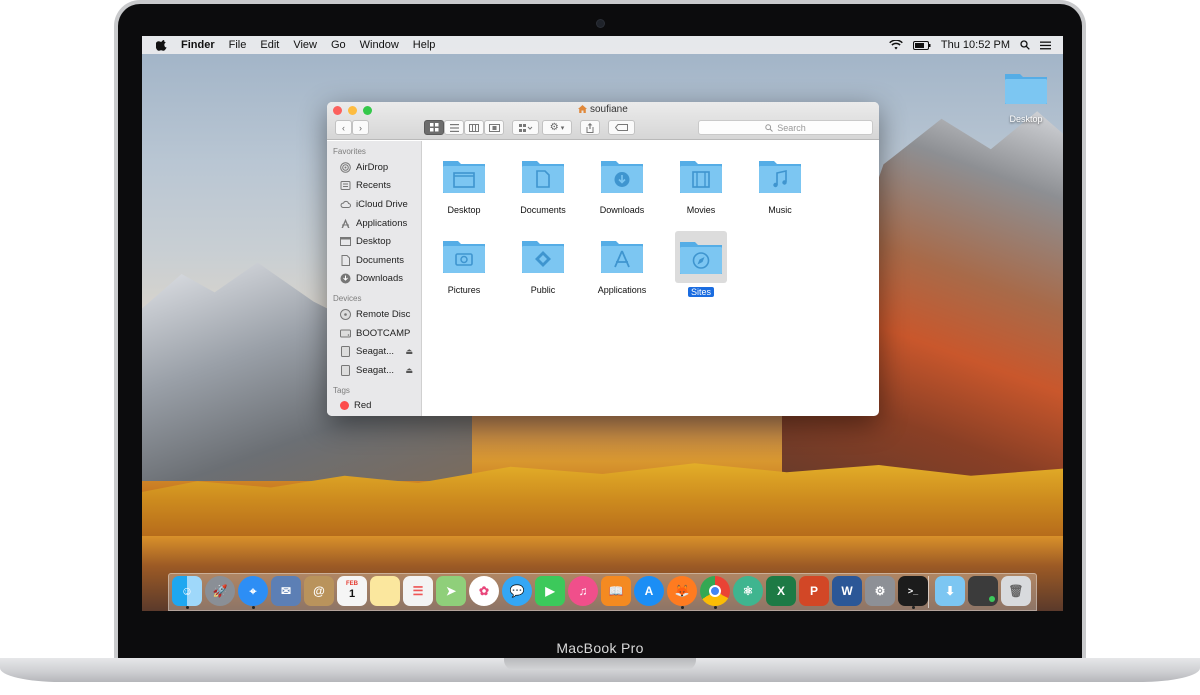 The height and width of the screenshot is (695, 1200). What do you see at coordinates (187, 591) in the screenshot?
I see `finder-icon: ☺` at bounding box center [187, 591].